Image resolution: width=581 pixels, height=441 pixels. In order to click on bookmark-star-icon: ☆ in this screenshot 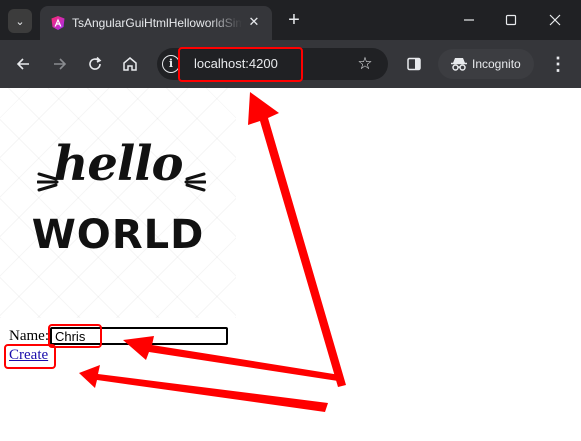, I will do `click(365, 64)`.